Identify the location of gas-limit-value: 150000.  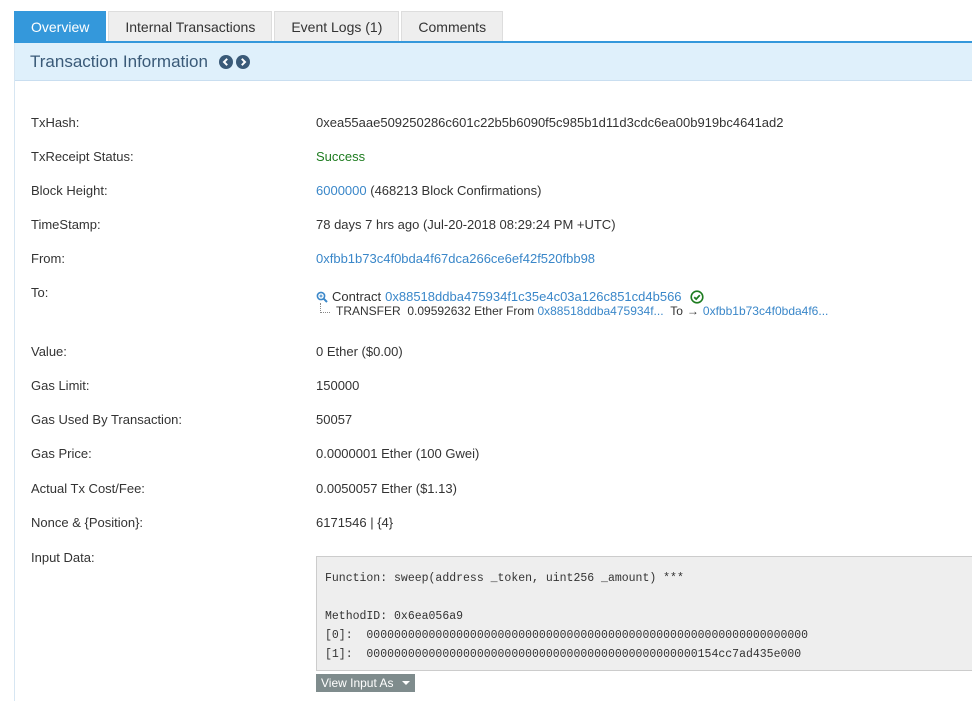
(338, 385).